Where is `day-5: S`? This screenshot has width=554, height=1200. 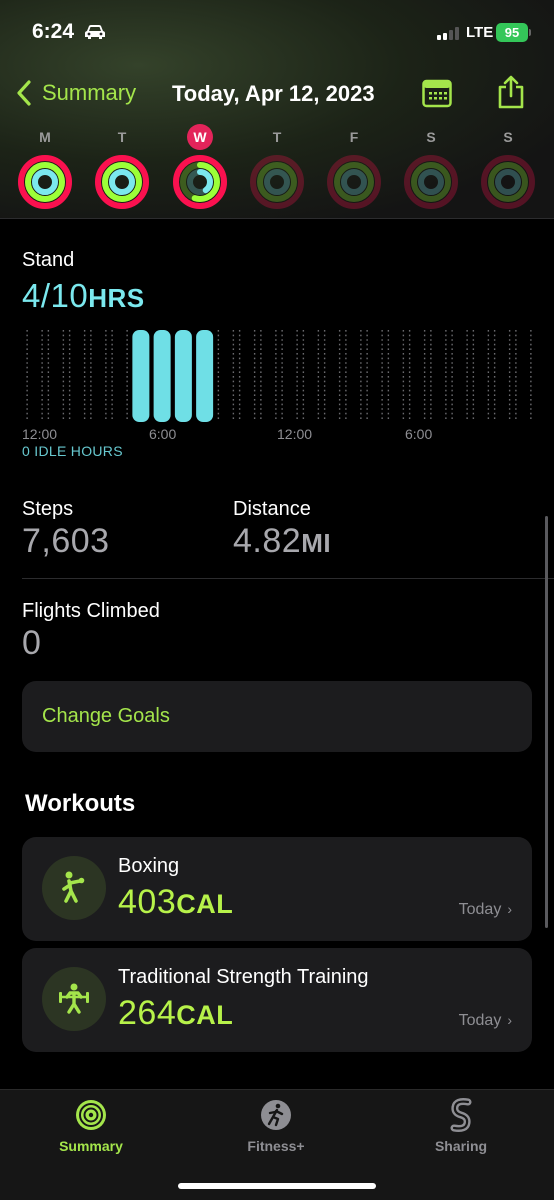 day-5: S is located at coordinates (431, 167).